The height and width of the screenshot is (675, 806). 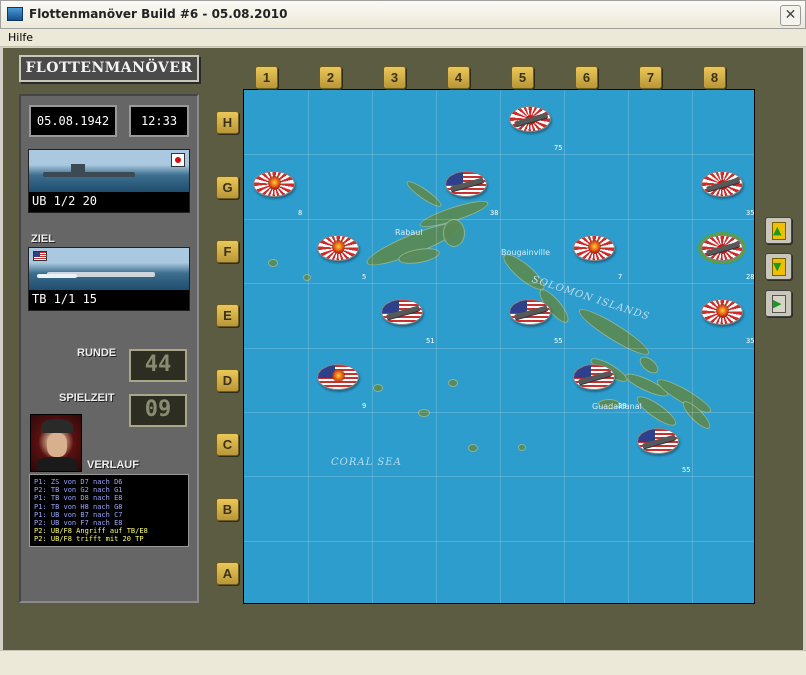 I want to click on history-line: P2: TB von G2 nach G1, so click(x=78, y=490).